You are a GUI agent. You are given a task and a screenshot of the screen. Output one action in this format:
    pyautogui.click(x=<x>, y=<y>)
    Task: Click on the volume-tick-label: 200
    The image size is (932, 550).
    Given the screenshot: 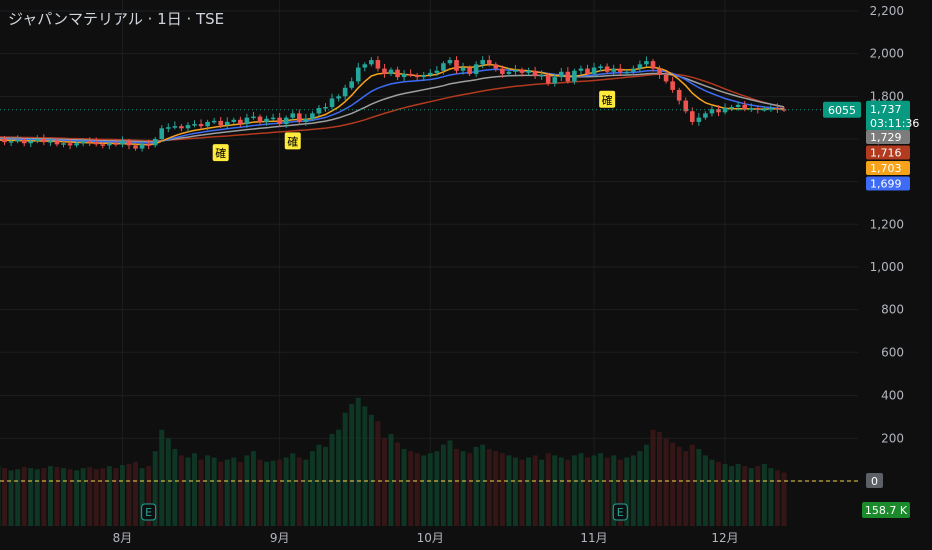 What is the action you would take?
    pyautogui.click(x=892, y=438)
    